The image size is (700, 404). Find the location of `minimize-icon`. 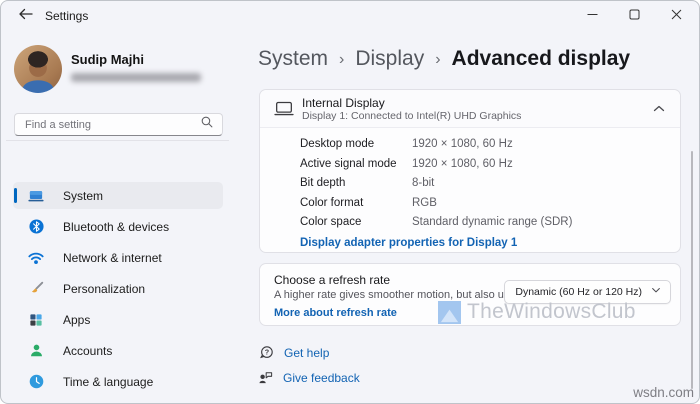

minimize-icon is located at coordinates (592, 16).